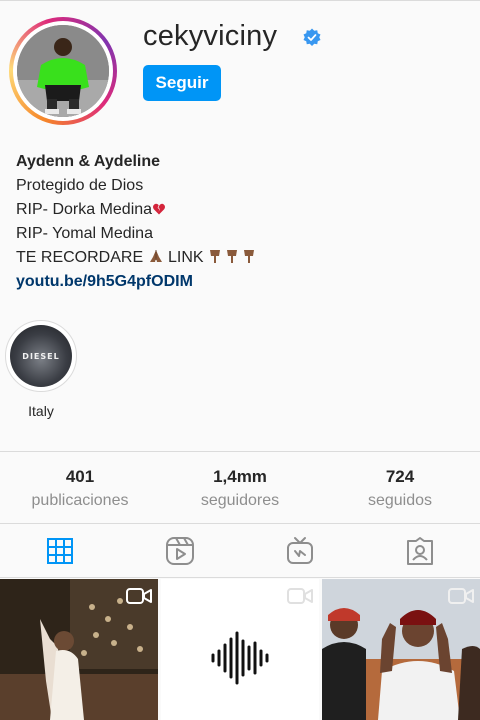 This screenshot has height=720, width=480. Describe the element at coordinates (312, 37) in the screenshot. I see `verified-badge-icon` at that location.